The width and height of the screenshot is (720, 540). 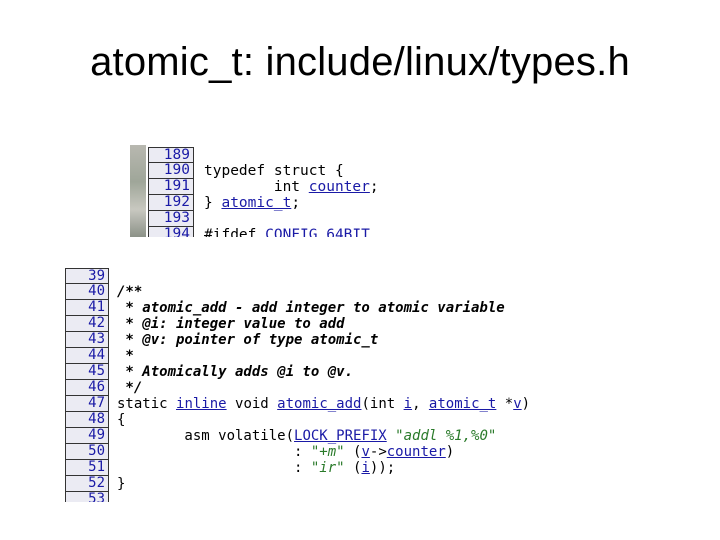 I want to click on code-line: 44 *, so click(x=297, y=356).